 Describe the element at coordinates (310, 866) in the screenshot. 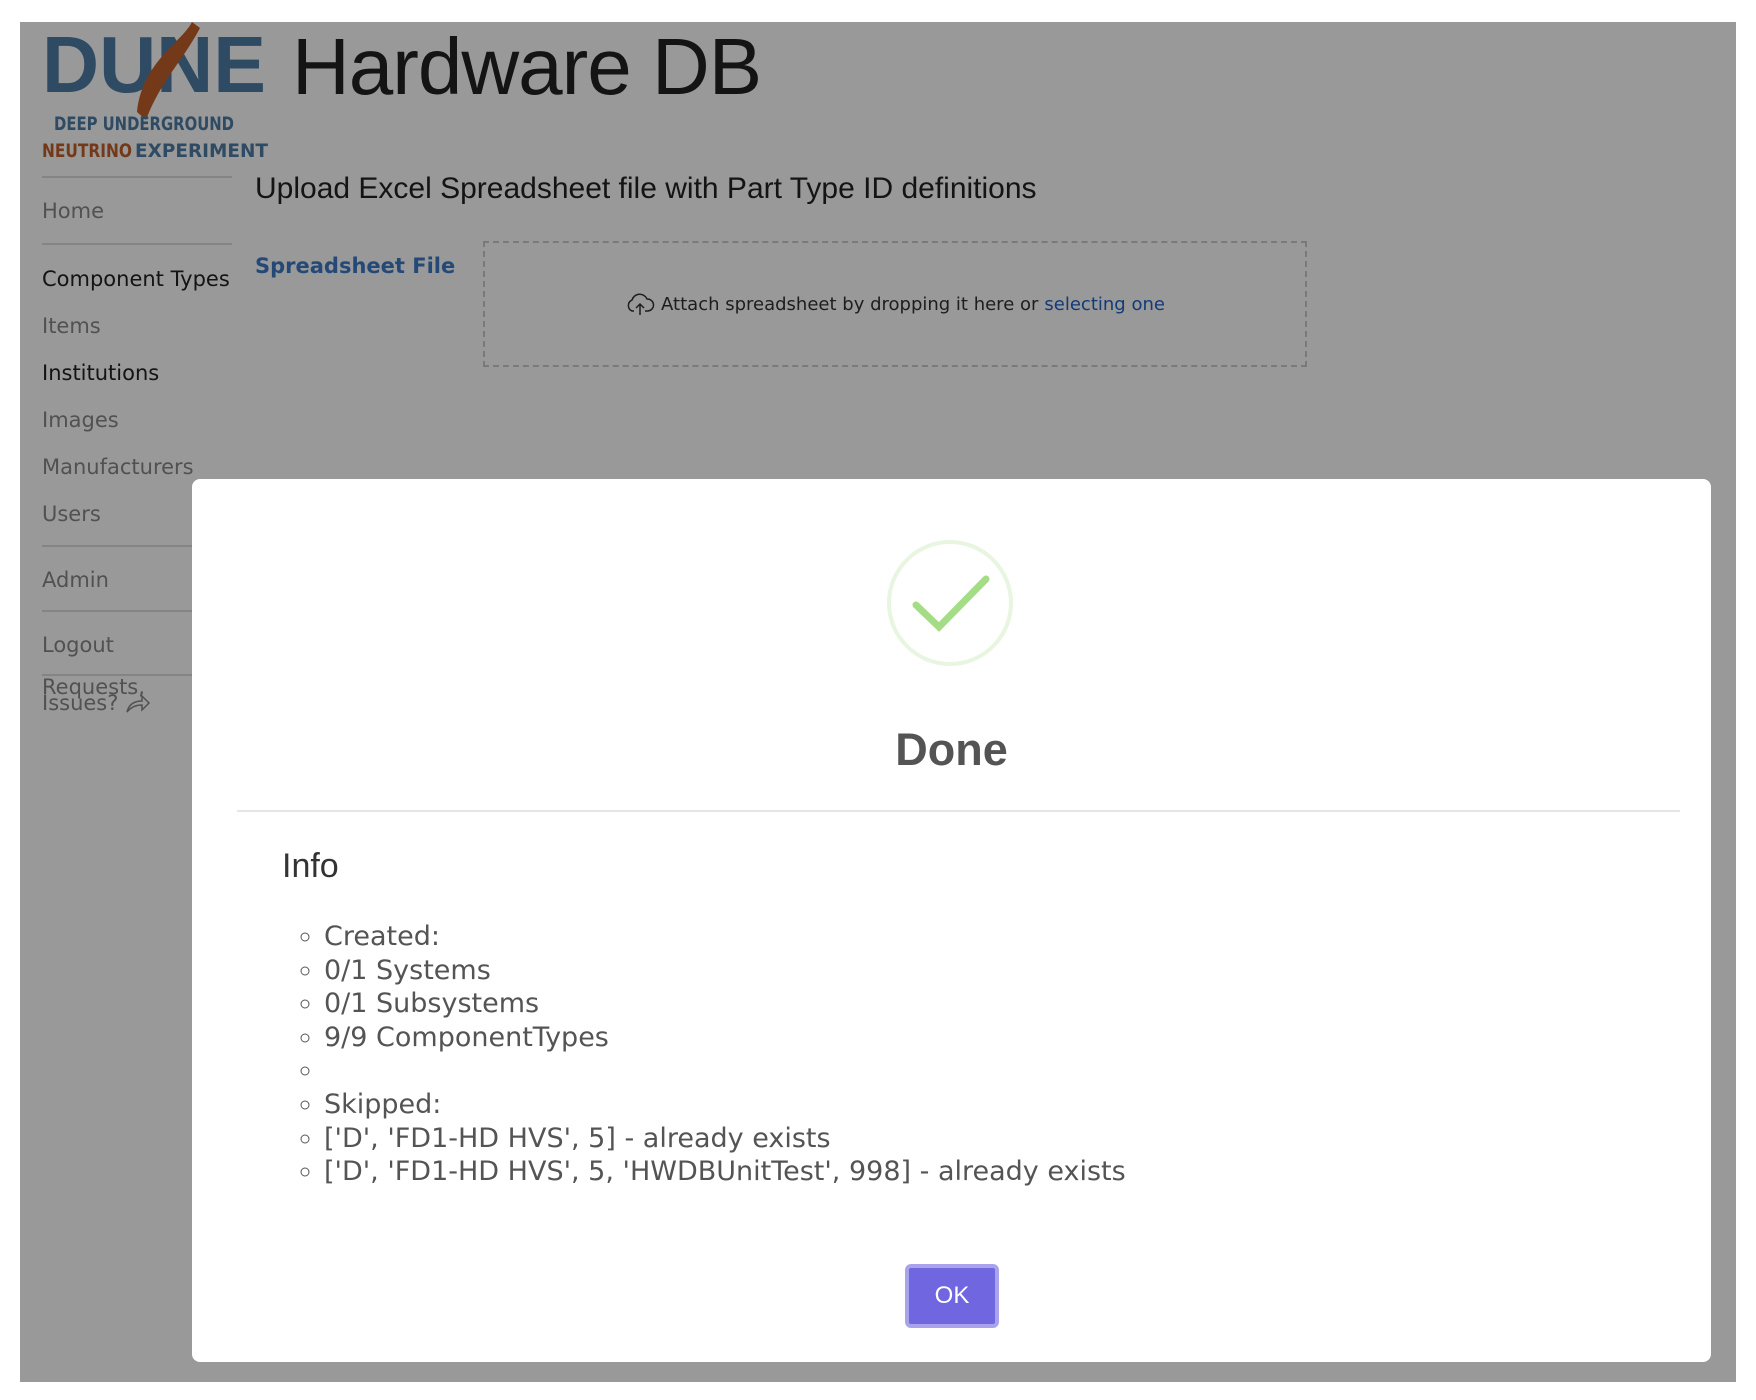

I see `info-heading: Info` at that location.